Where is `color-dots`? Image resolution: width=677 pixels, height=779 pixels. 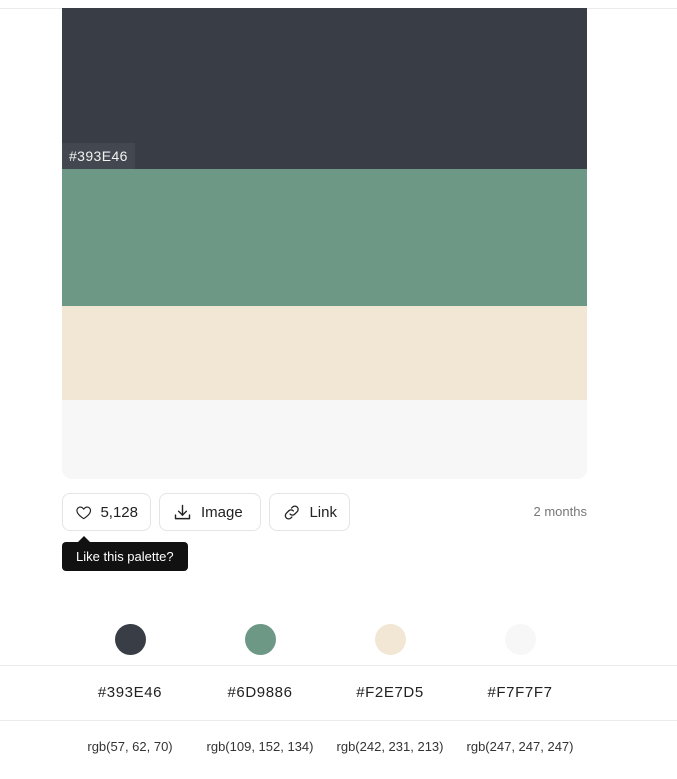 color-dots is located at coordinates (338, 640).